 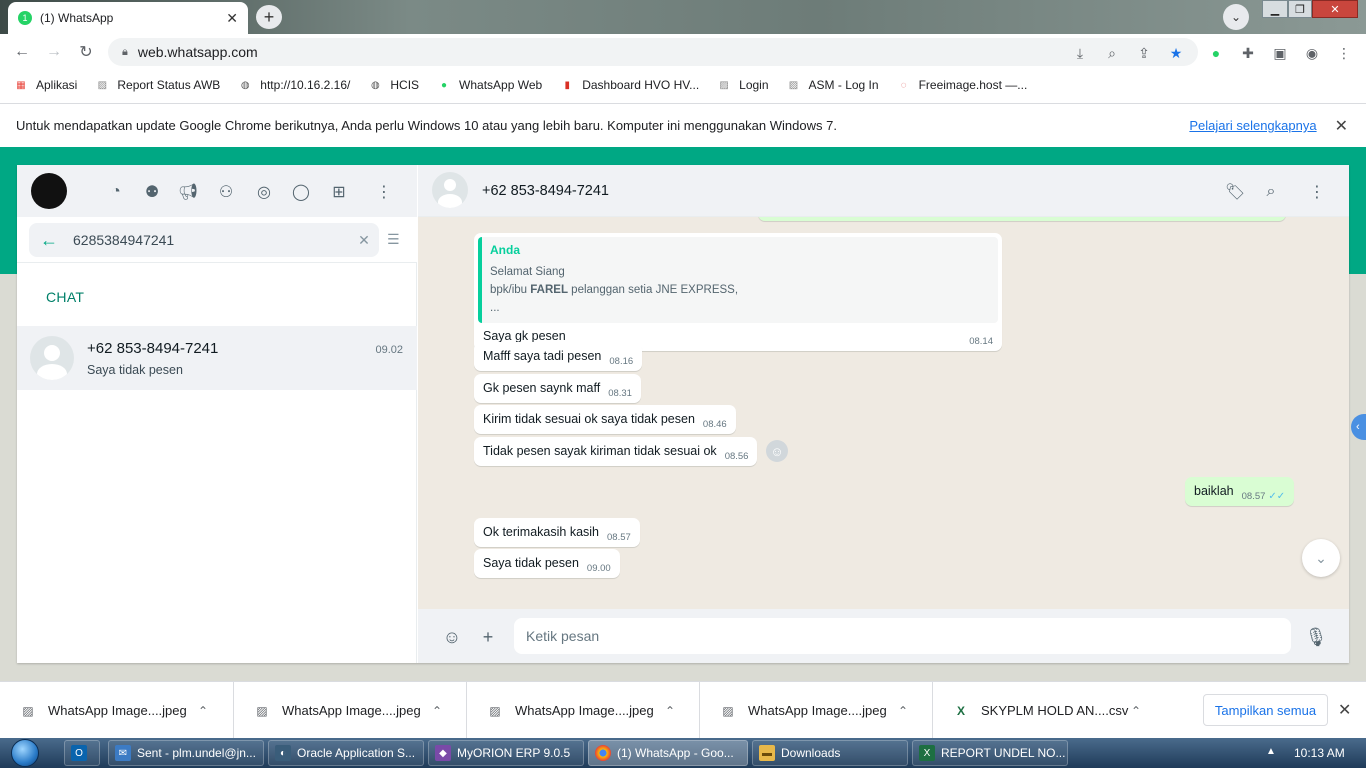 What do you see at coordinates (557, 388) in the screenshot?
I see `message-bubble: Gk pesen saynk maff 08.31` at bounding box center [557, 388].